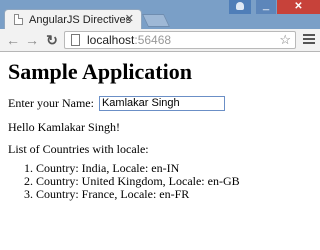 The height and width of the screenshot is (250, 320). What do you see at coordinates (78, 149) in the screenshot?
I see `list-heading: List of Countries with locale:` at bounding box center [78, 149].